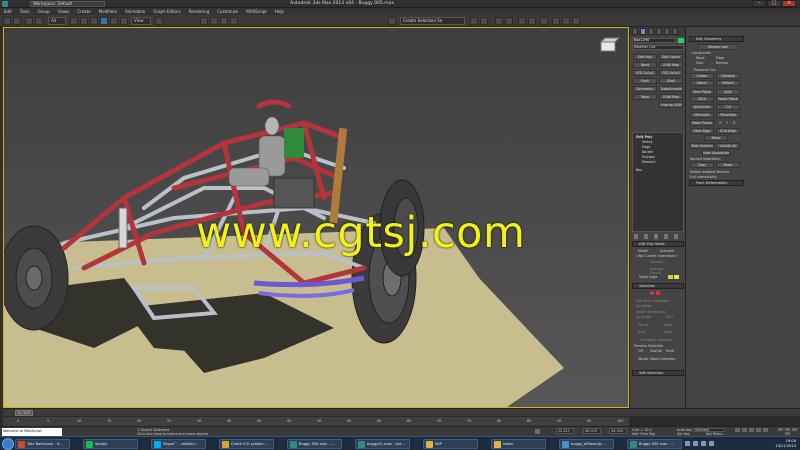 This screenshot has width=800, height=450. Describe the element at coordinates (639, 170) in the screenshot. I see `stack-item-box: Box` at that location.